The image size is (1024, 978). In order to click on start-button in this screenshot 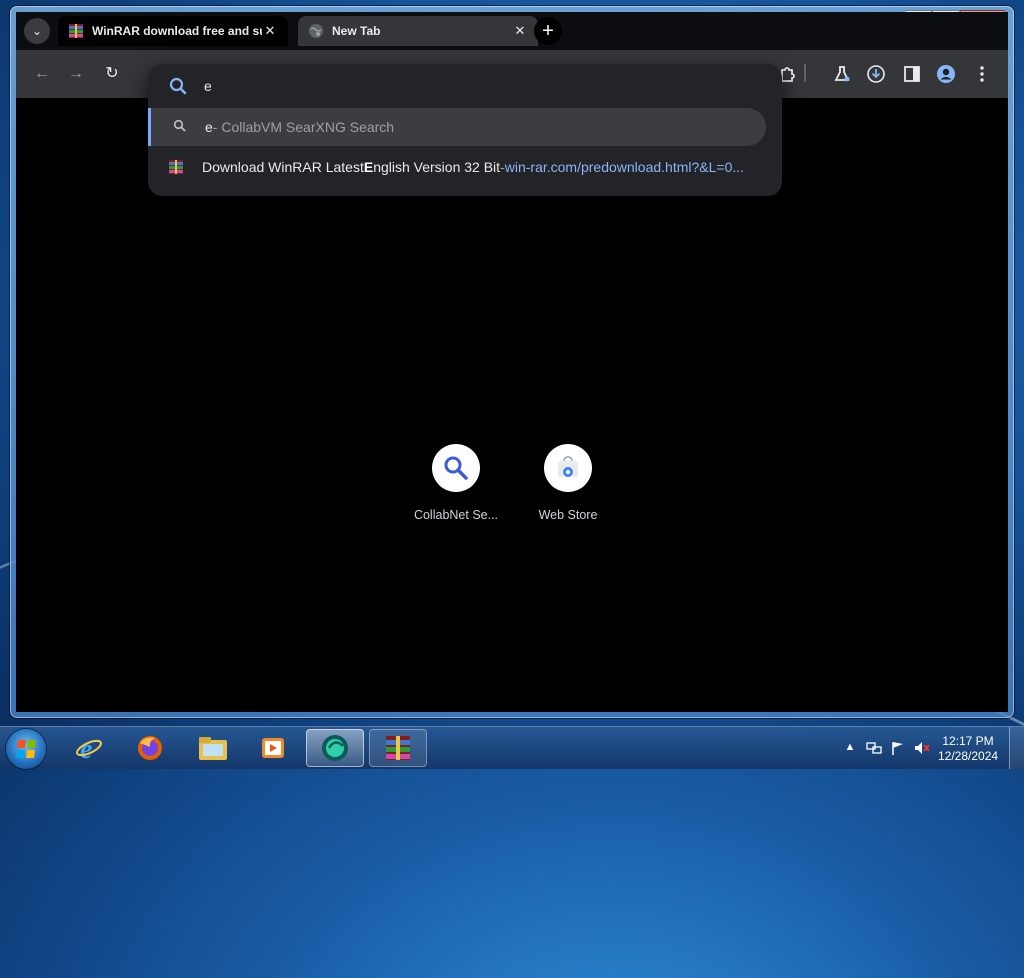, I will do `click(26, 749)`.